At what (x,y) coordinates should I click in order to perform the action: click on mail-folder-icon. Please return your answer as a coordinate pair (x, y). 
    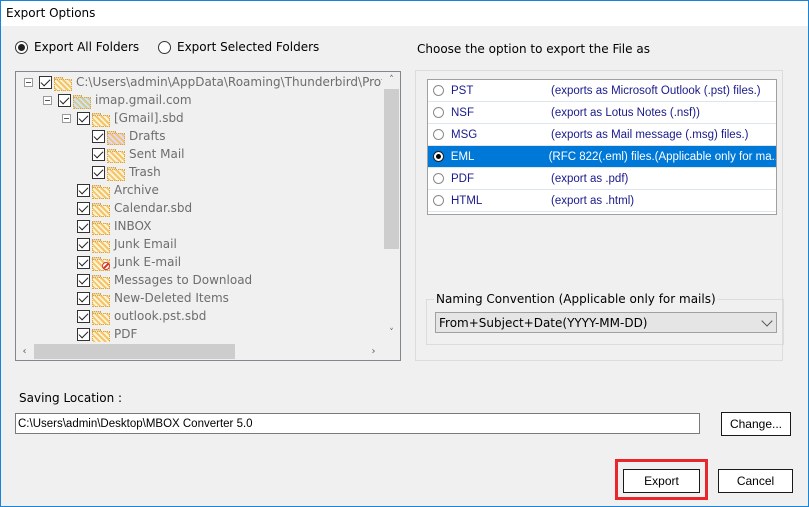
    Looking at the image, I should click on (82, 101).